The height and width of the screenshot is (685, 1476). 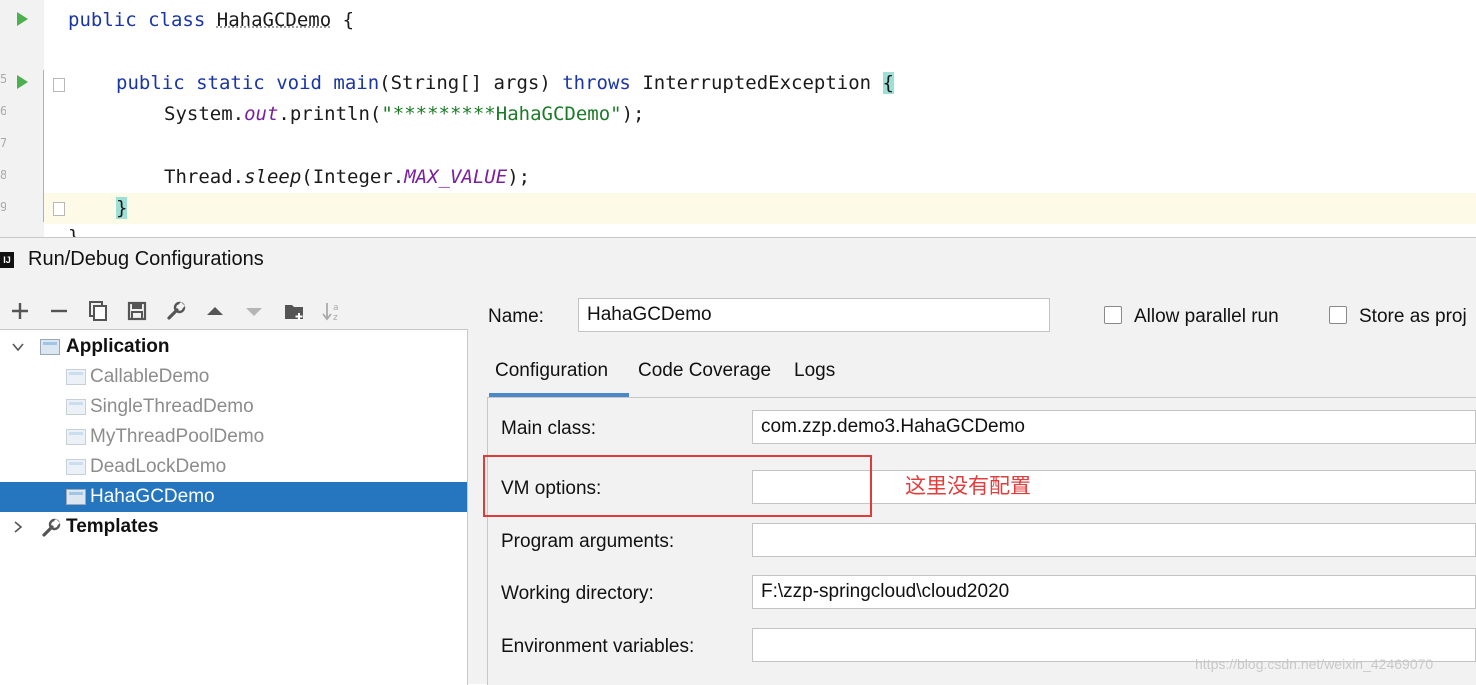 What do you see at coordinates (549, 428) in the screenshot?
I see `main-class-label: Main class:` at bounding box center [549, 428].